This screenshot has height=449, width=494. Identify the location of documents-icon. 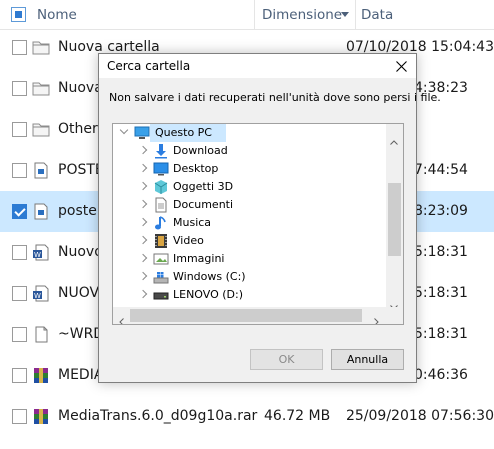
(161, 205).